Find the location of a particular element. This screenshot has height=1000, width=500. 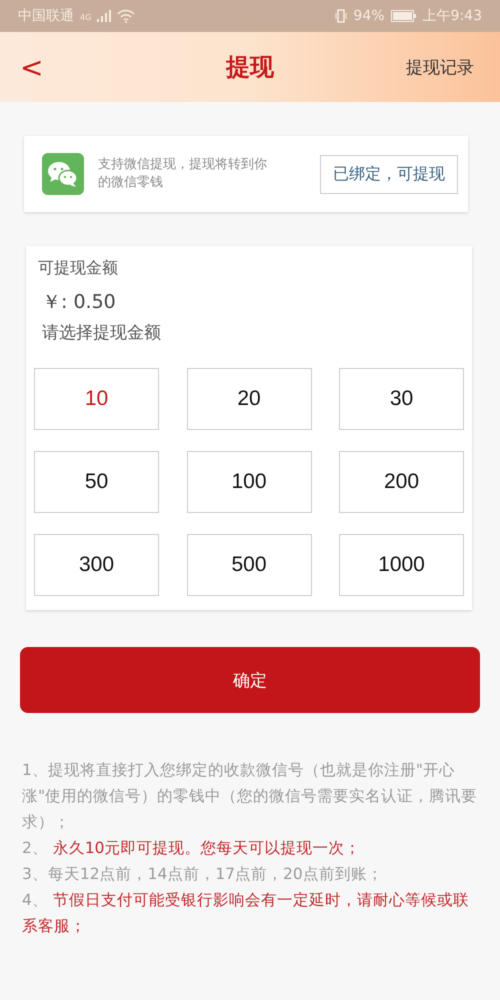

amount-option: 30 is located at coordinates (401, 399).